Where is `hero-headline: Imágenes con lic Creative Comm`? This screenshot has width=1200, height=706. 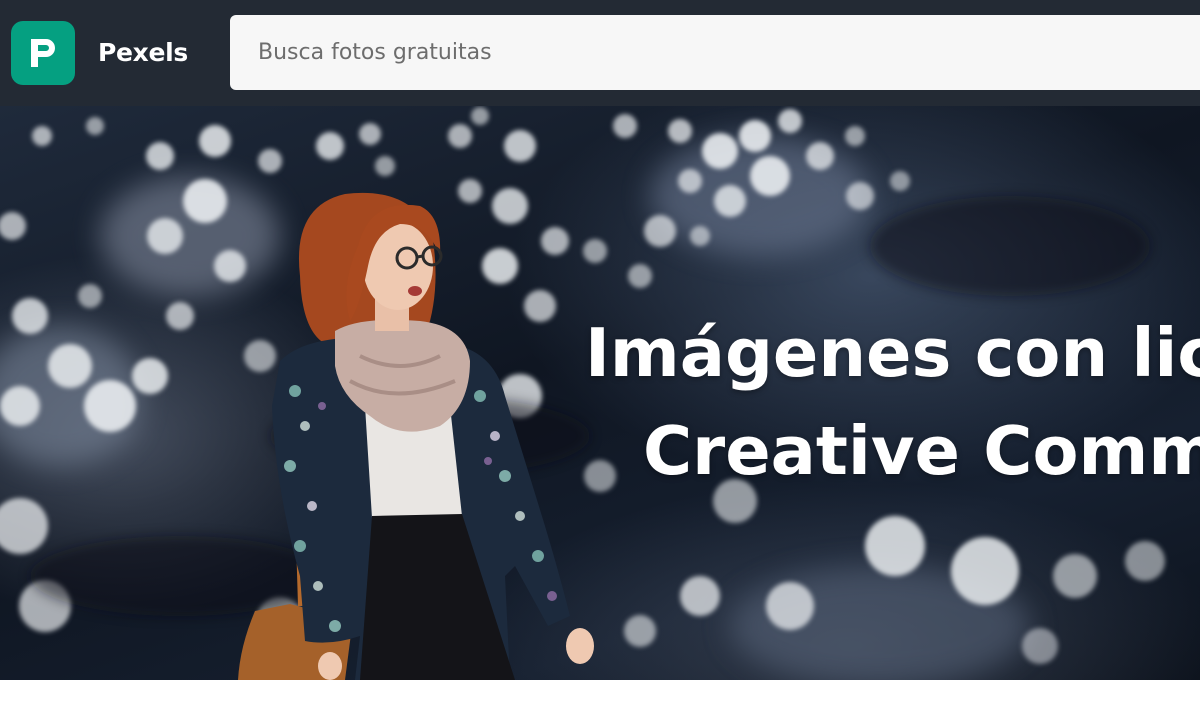
hero-headline: Imágenes con lic Creative Comm is located at coordinates (892, 402).